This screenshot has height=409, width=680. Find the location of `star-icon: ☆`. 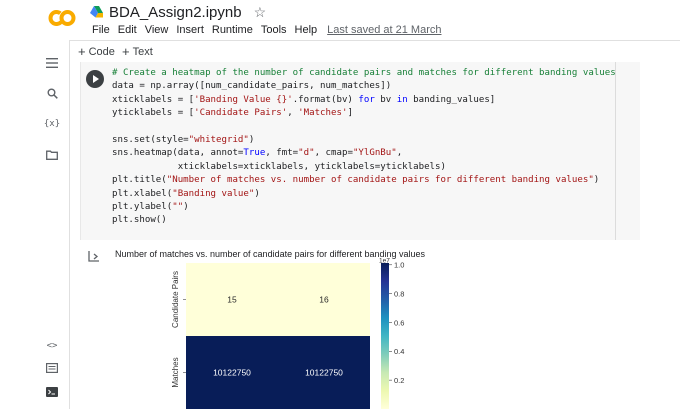

star-icon: ☆ is located at coordinates (260, 12).